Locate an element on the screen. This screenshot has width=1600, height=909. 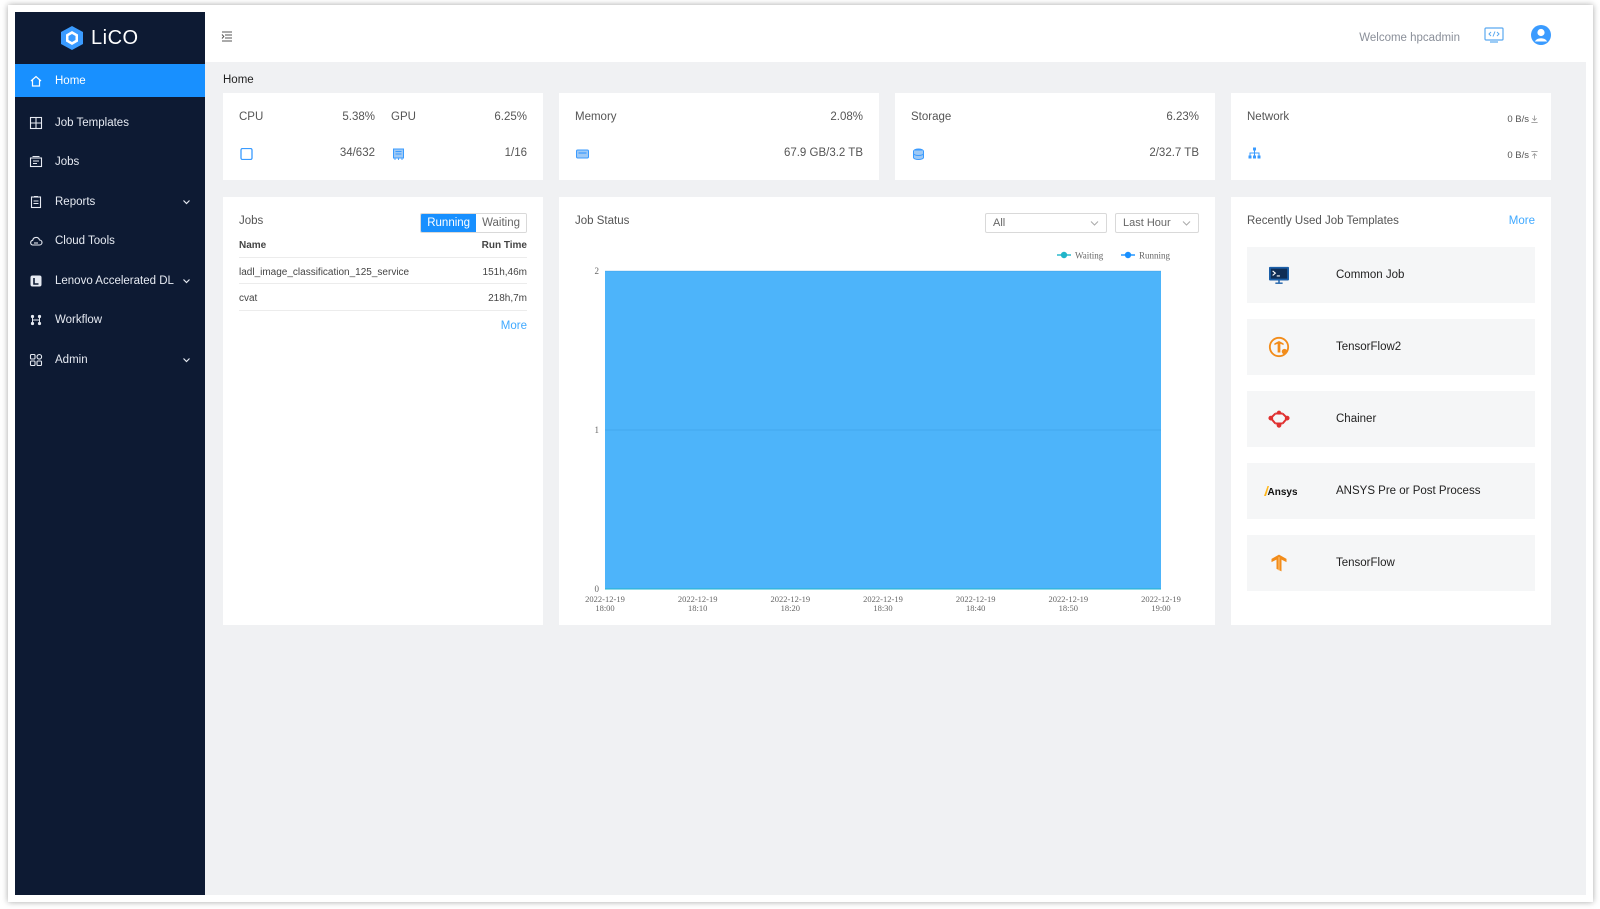
sidebar-item-home: Home is located at coordinates (110, 80).